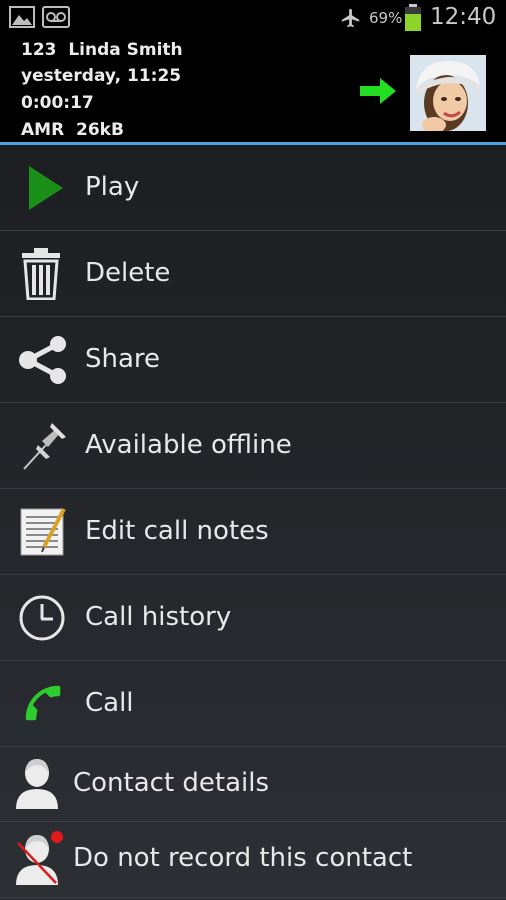  What do you see at coordinates (386, 18) in the screenshot?
I see `battery-percent: 69%` at bounding box center [386, 18].